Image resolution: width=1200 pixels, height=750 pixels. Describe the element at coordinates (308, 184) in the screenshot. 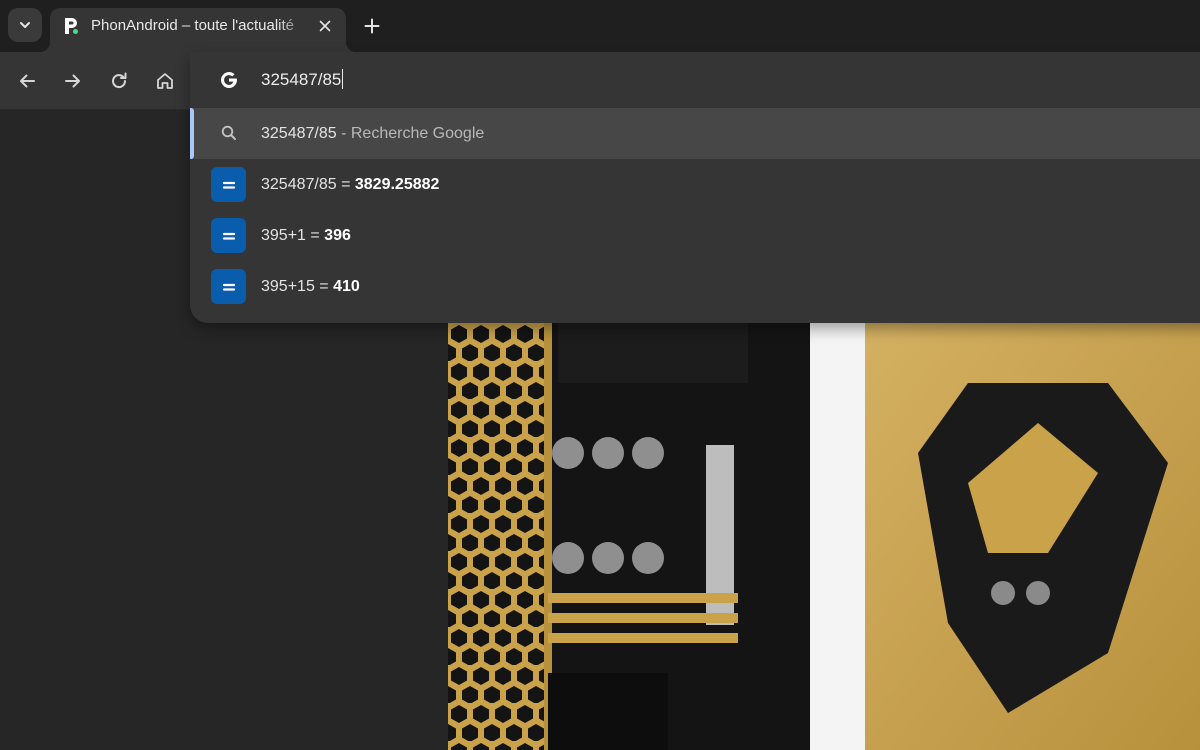

I see `calculator-expression: 325487/85 =` at that location.